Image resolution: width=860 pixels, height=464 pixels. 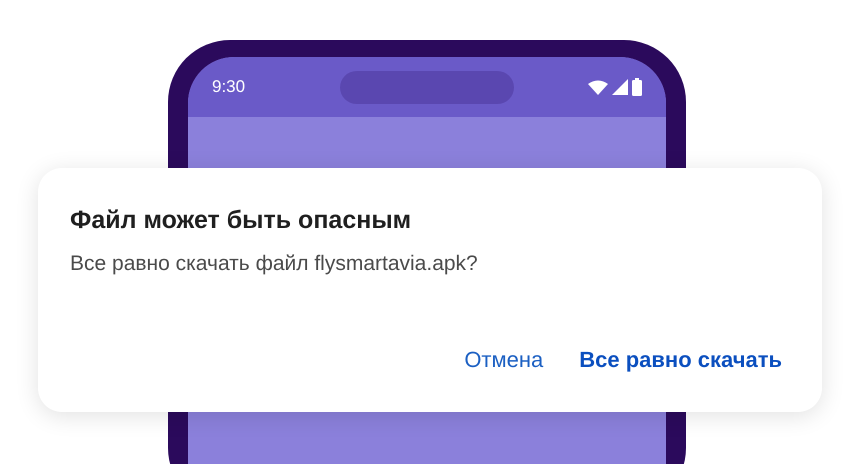 What do you see at coordinates (620, 87) in the screenshot?
I see `signal-icon` at bounding box center [620, 87].